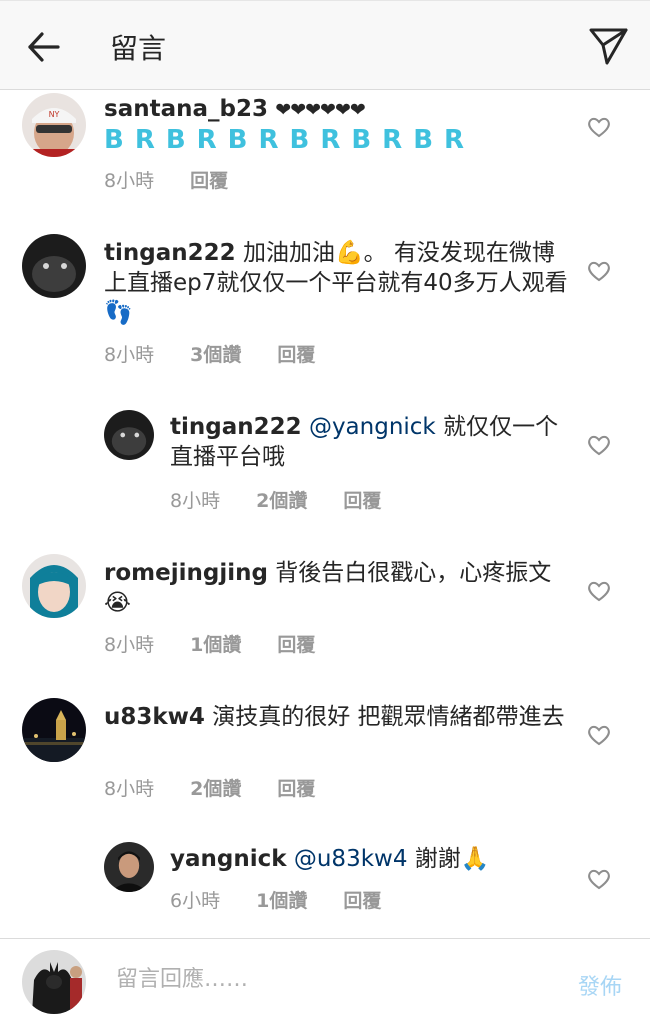 The width and height of the screenshot is (650, 1024). Describe the element at coordinates (138, 48) in the screenshot. I see `page-title: 留言` at that location.